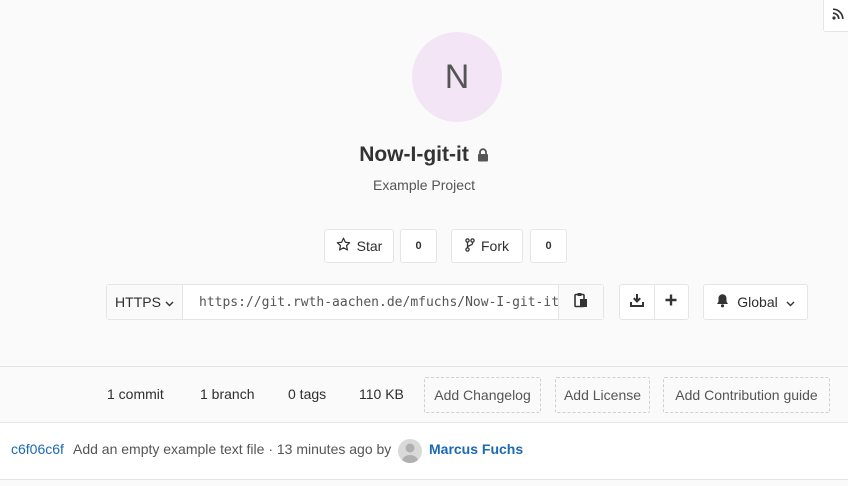 This screenshot has width=848, height=486. What do you see at coordinates (470, 246) in the screenshot?
I see `fork-icon` at bounding box center [470, 246].